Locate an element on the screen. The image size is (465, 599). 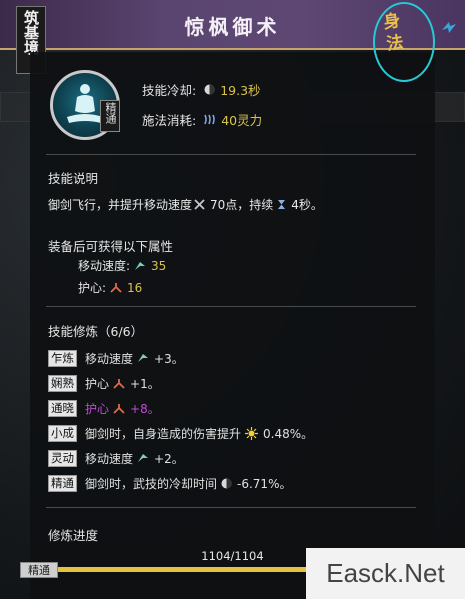
skill-level-text: 精通 is located at coordinates (110, 113).